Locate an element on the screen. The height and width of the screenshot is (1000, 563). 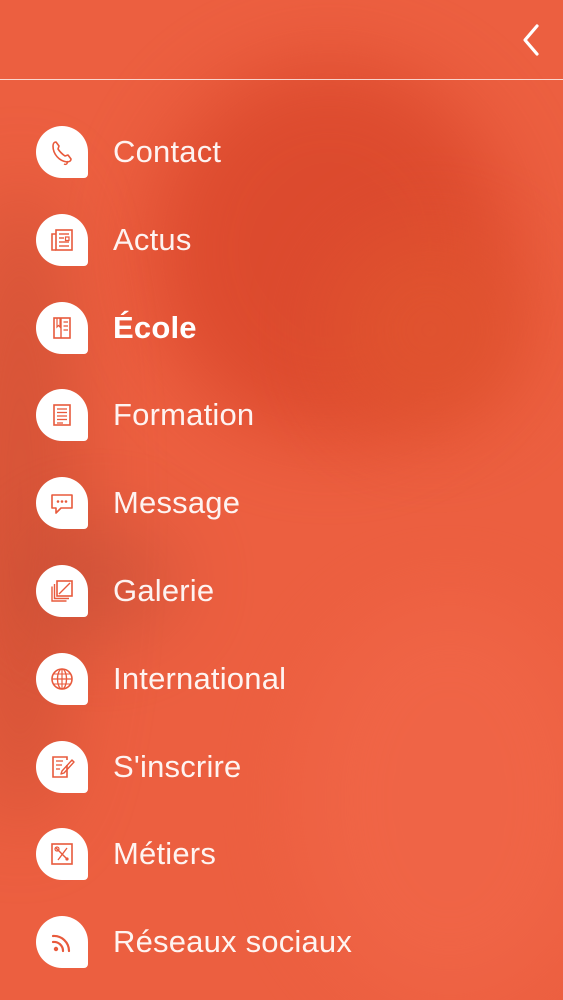
menu-item-galerie: Galerie is located at coordinates (281, 591).